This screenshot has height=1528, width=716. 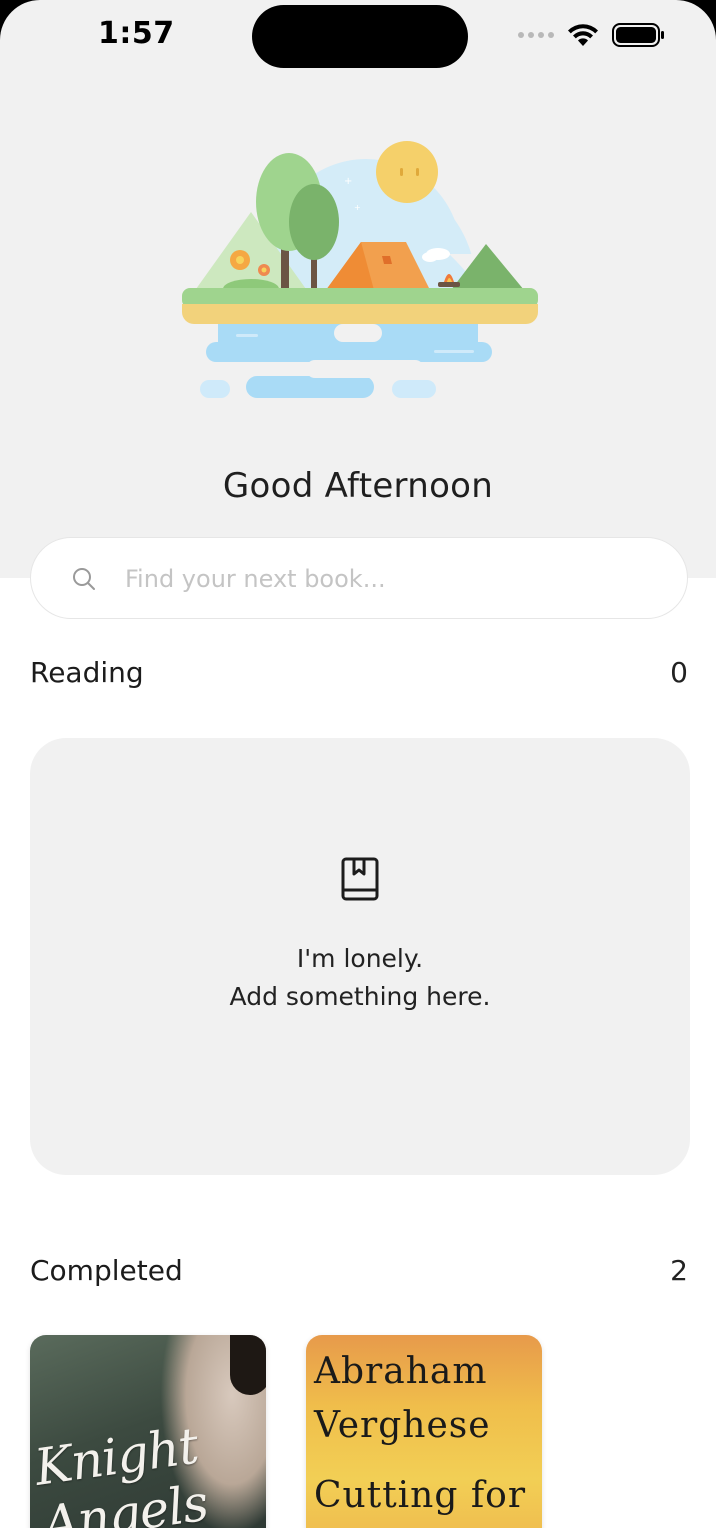 I want to click on status-time: 1:57, so click(x=136, y=33).